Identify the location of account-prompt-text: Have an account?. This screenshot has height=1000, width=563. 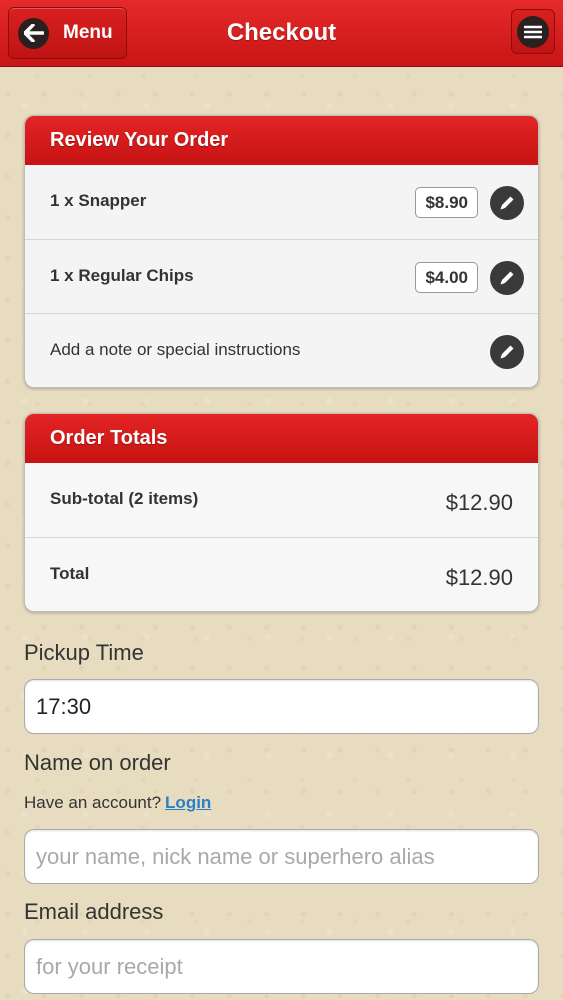
(93, 802).